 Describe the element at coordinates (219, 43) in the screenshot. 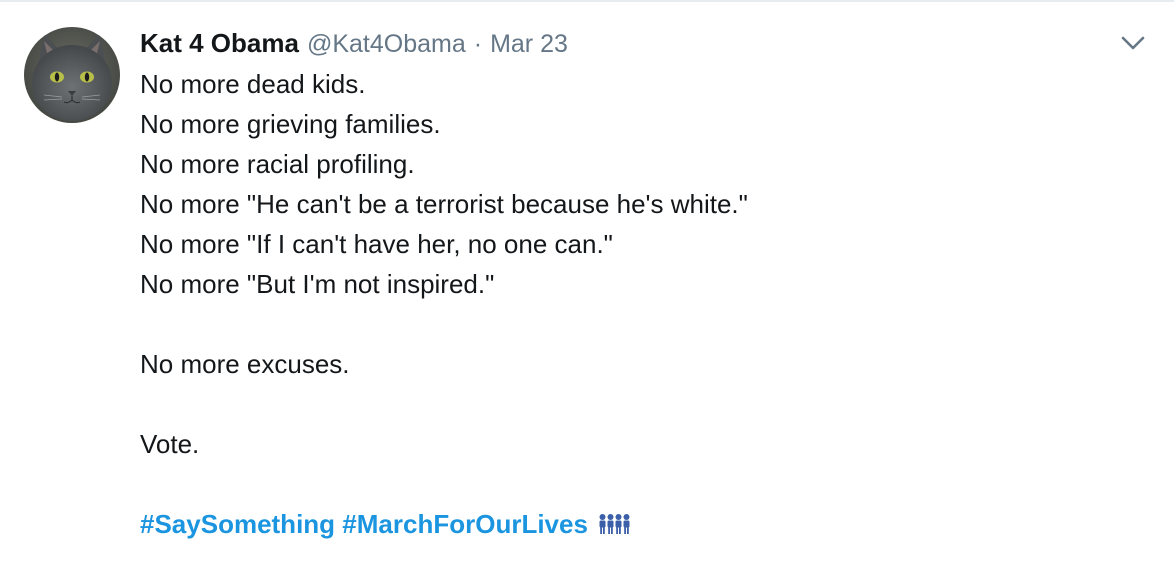

I see `display-name: Kat 4 Obama` at that location.